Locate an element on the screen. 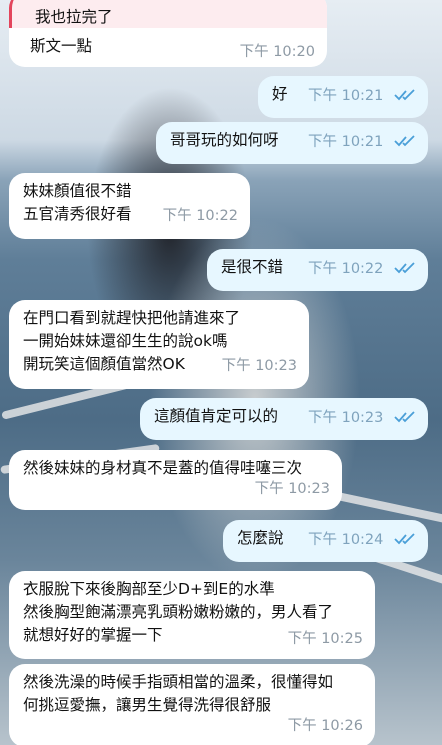  message-bubble-incoming: 妹妹顏值很不錯 五官清秀很好看 下午 10:22 is located at coordinates (129, 206).